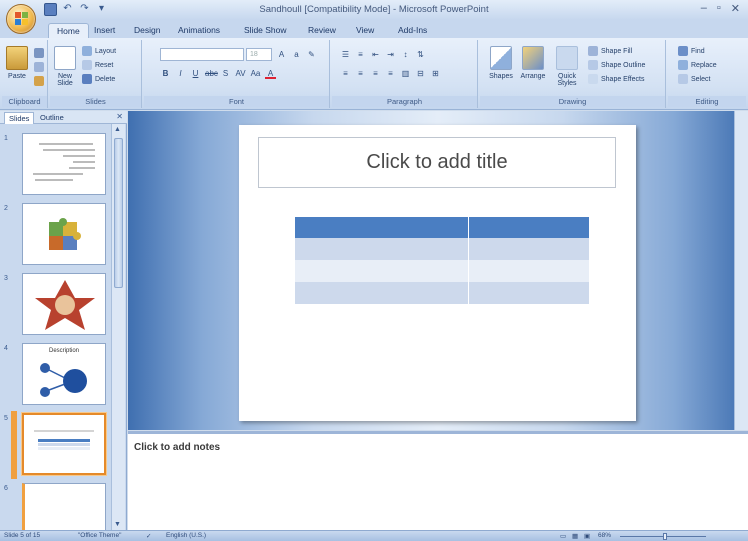 The width and height of the screenshot is (748, 541). What do you see at coordinates (616, 79) in the screenshot?
I see `shape-effects-button: Shape Effects` at bounding box center [616, 79].